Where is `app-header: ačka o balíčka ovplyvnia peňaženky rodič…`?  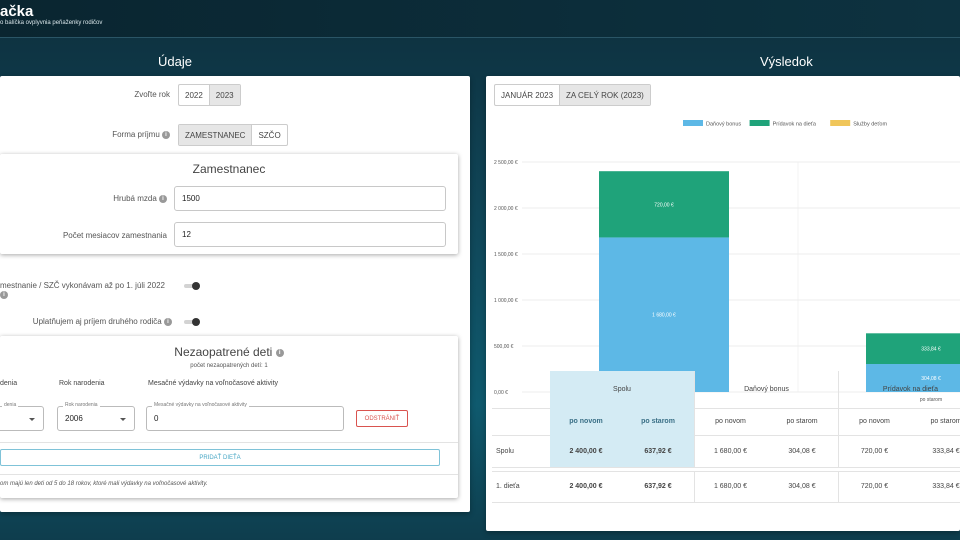
app-header: ačka o balíčka ovplyvnia peňaženky rodič… is located at coordinates (480, 19).